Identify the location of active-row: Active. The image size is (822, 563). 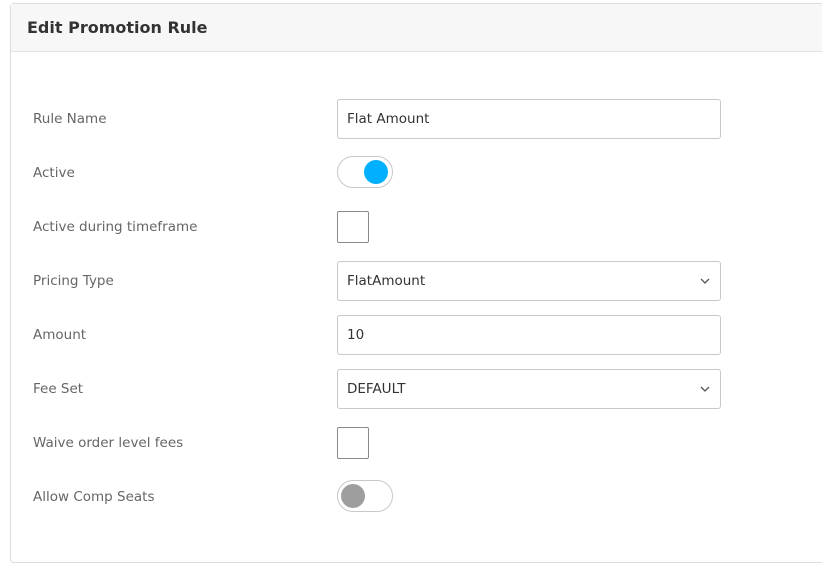
(411, 173).